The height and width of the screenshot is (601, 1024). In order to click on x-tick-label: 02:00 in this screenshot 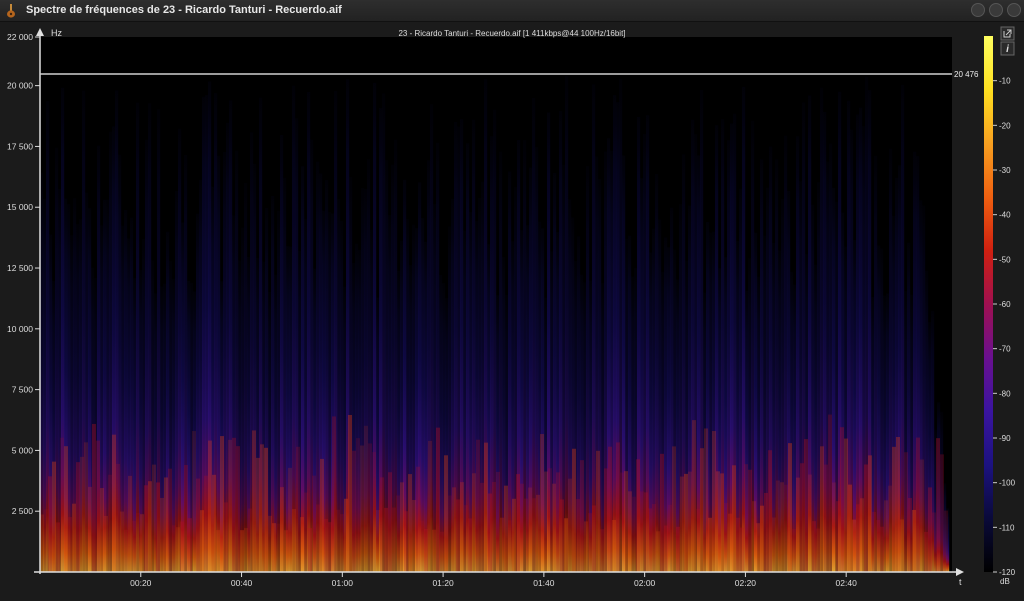, I will do `click(645, 583)`.